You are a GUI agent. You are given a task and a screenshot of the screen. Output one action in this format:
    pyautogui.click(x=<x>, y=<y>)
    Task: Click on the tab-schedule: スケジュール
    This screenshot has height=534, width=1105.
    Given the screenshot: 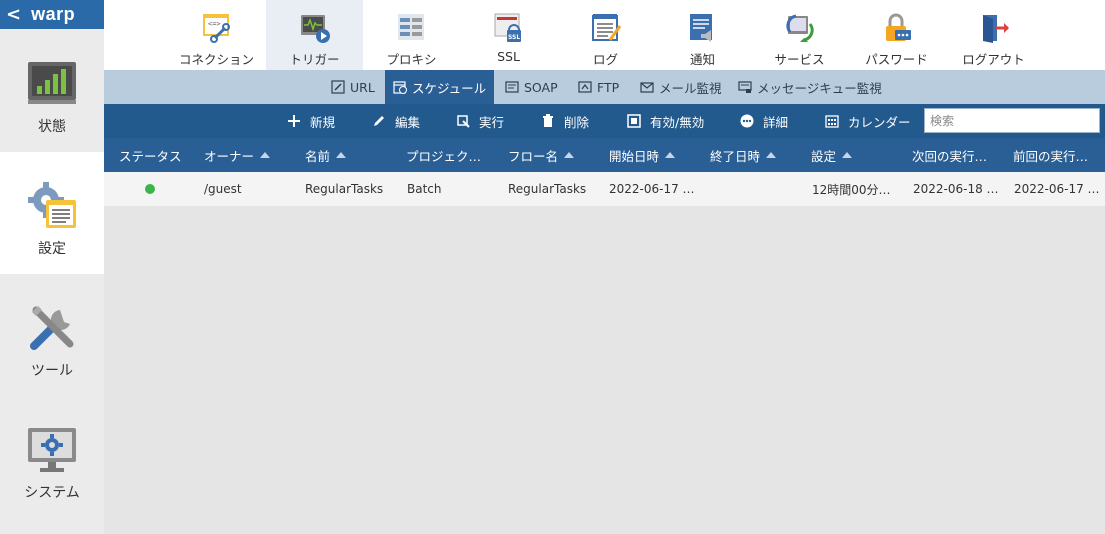 What is the action you would take?
    pyautogui.click(x=440, y=87)
    